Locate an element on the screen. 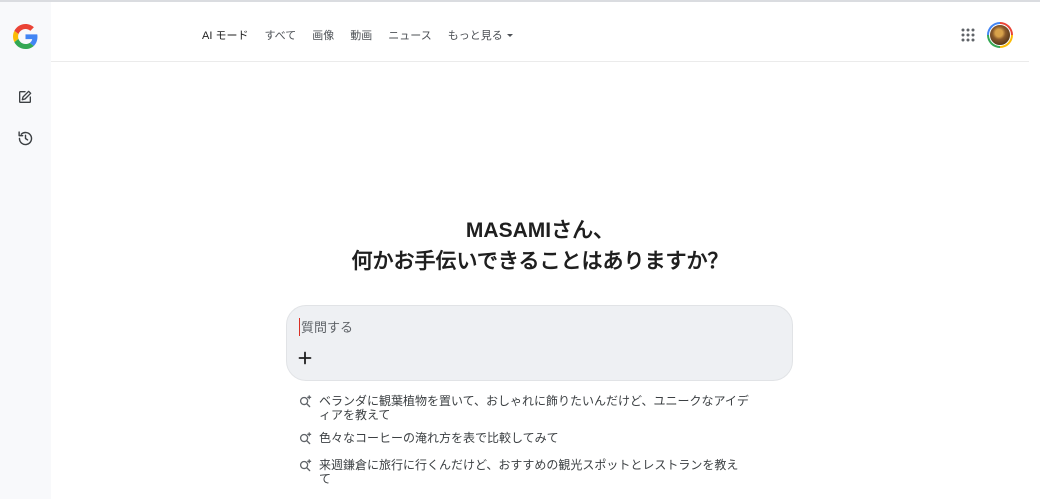  new-chat-button is located at coordinates (25, 97).